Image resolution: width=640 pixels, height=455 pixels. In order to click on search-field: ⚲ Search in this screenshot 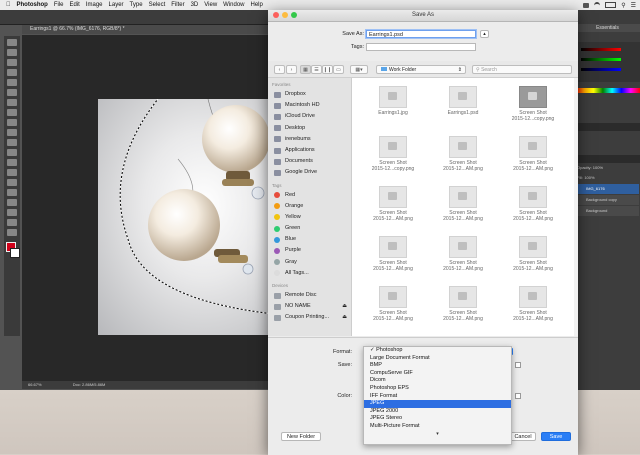, I will do `click(522, 69)`.